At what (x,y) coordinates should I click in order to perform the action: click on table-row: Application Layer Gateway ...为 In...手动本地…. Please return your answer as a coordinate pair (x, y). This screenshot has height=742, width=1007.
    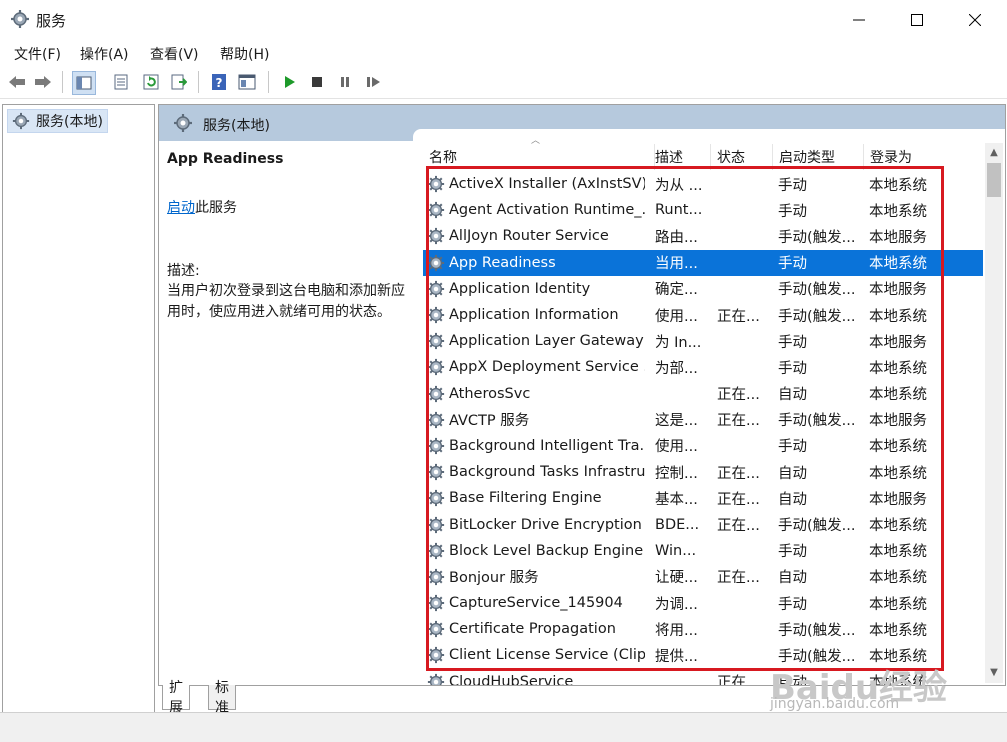
    Looking at the image, I should click on (703, 341).